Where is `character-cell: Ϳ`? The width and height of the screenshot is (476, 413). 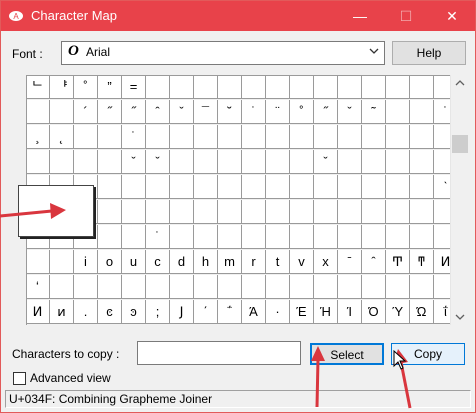 character-cell: Ϳ is located at coordinates (182, 312).